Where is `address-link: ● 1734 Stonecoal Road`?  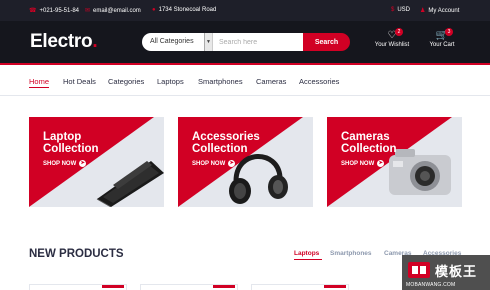
address-link: ● 1734 Stonecoal Road is located at coordinates (184, 10).